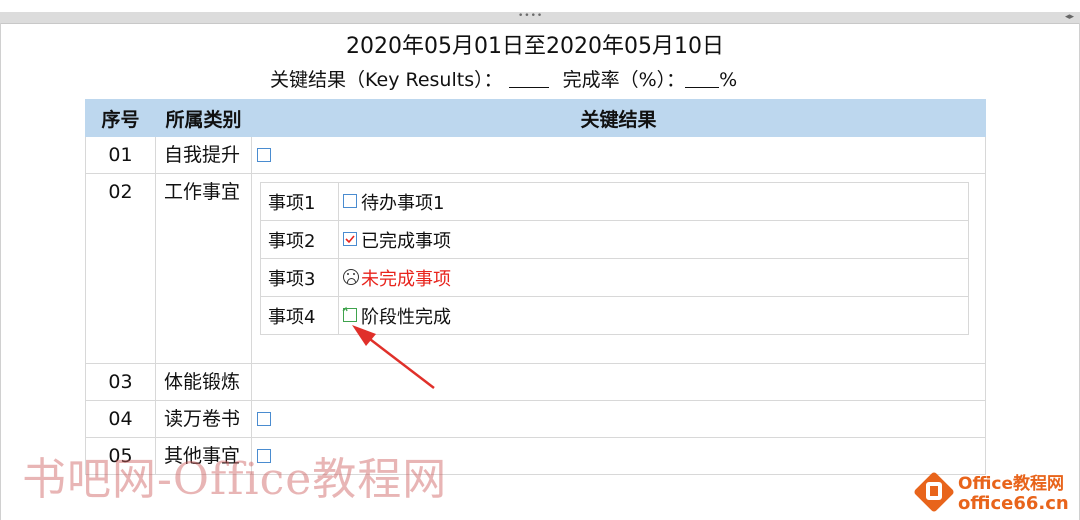 This screenshot has height=520, width=1080. Describe the element at coordinates (406, 241) in the screenshot. I see `item-text: 已完成事项` at that location.